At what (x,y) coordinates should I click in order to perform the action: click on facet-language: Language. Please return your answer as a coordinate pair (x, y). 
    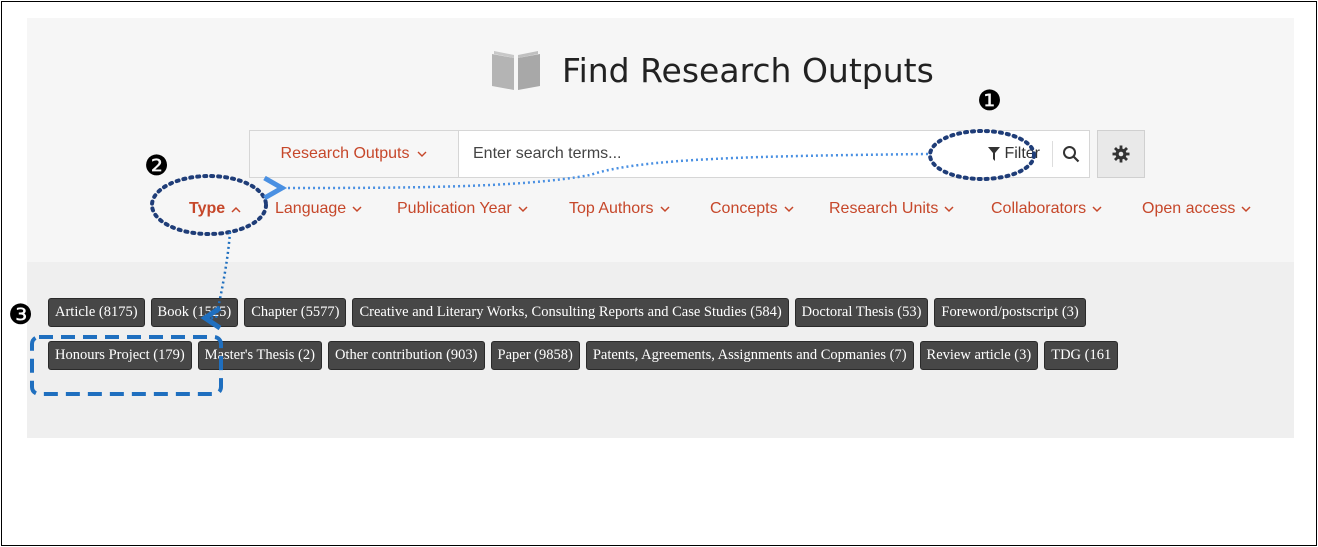
    Looking at the image, I should click on (318, 209).